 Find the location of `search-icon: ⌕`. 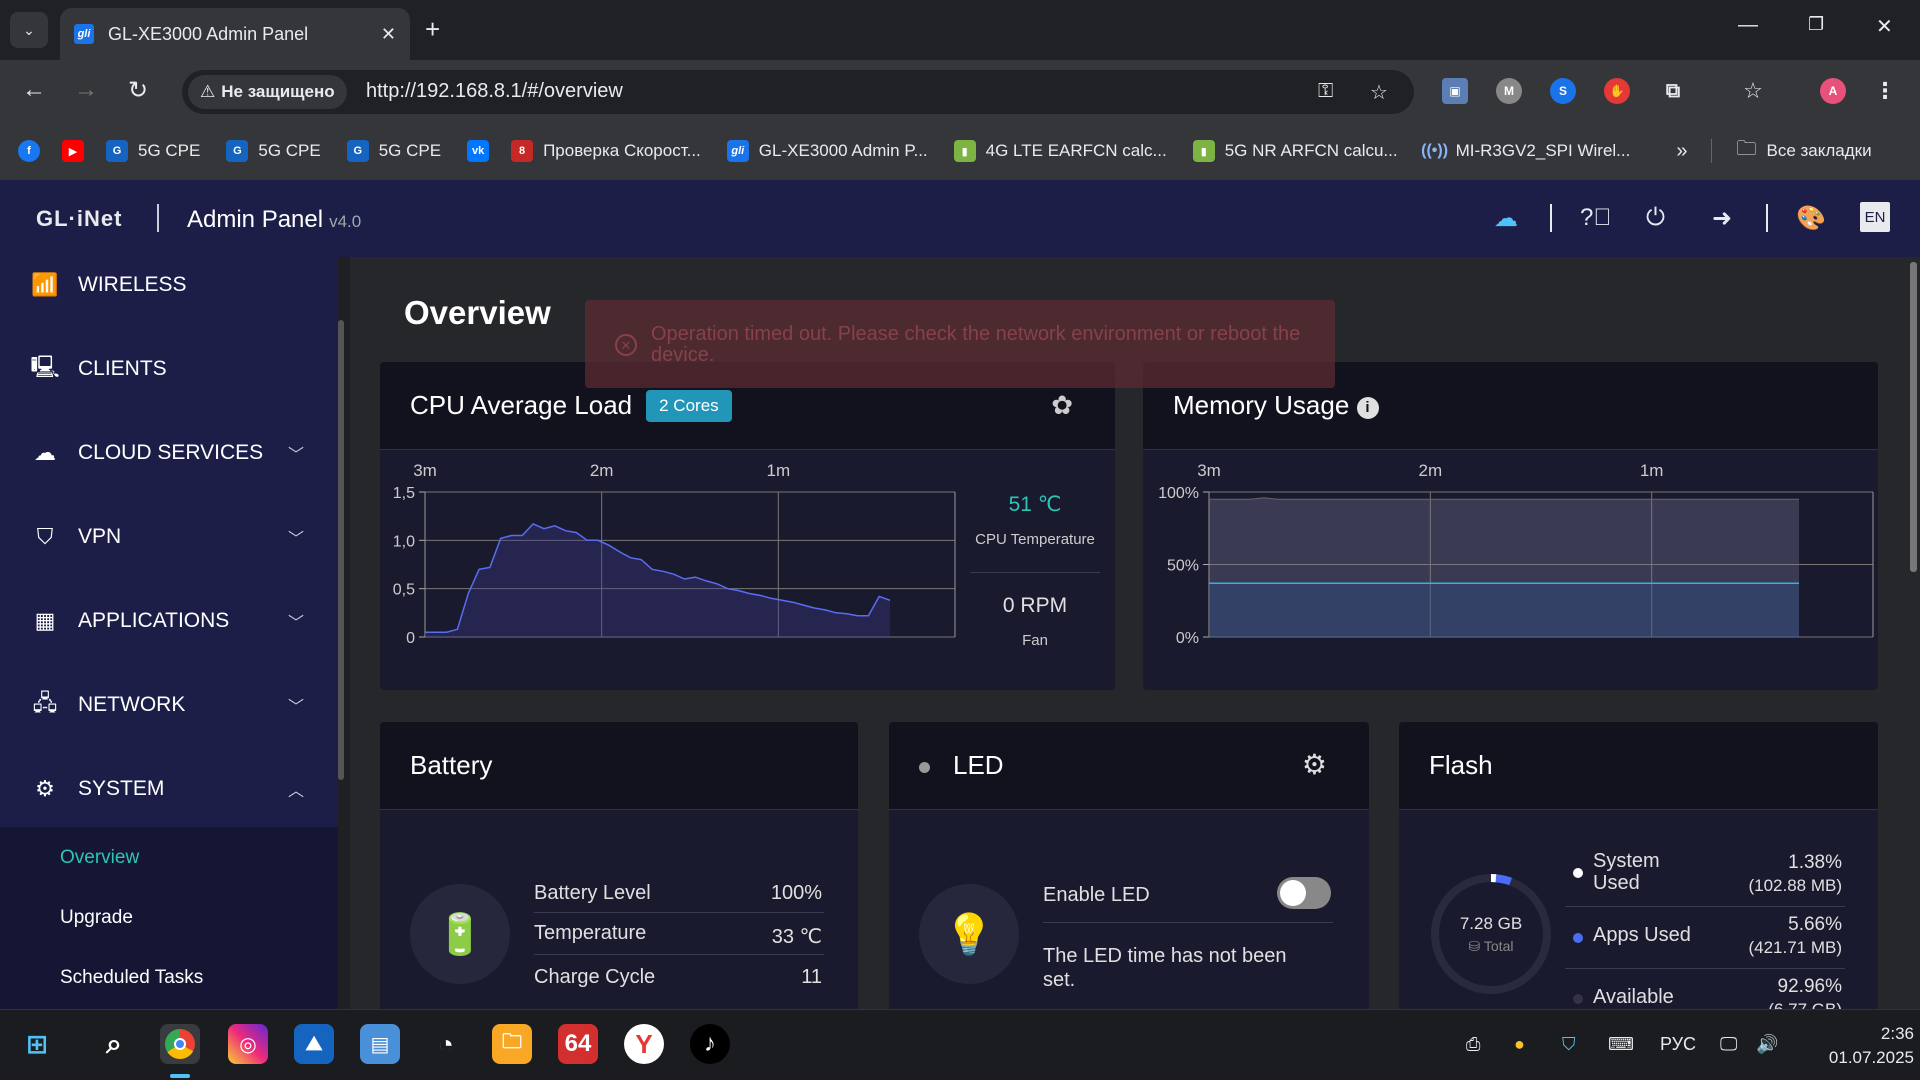

search-icon: ⌕ is located at coordinates (114, 1044).